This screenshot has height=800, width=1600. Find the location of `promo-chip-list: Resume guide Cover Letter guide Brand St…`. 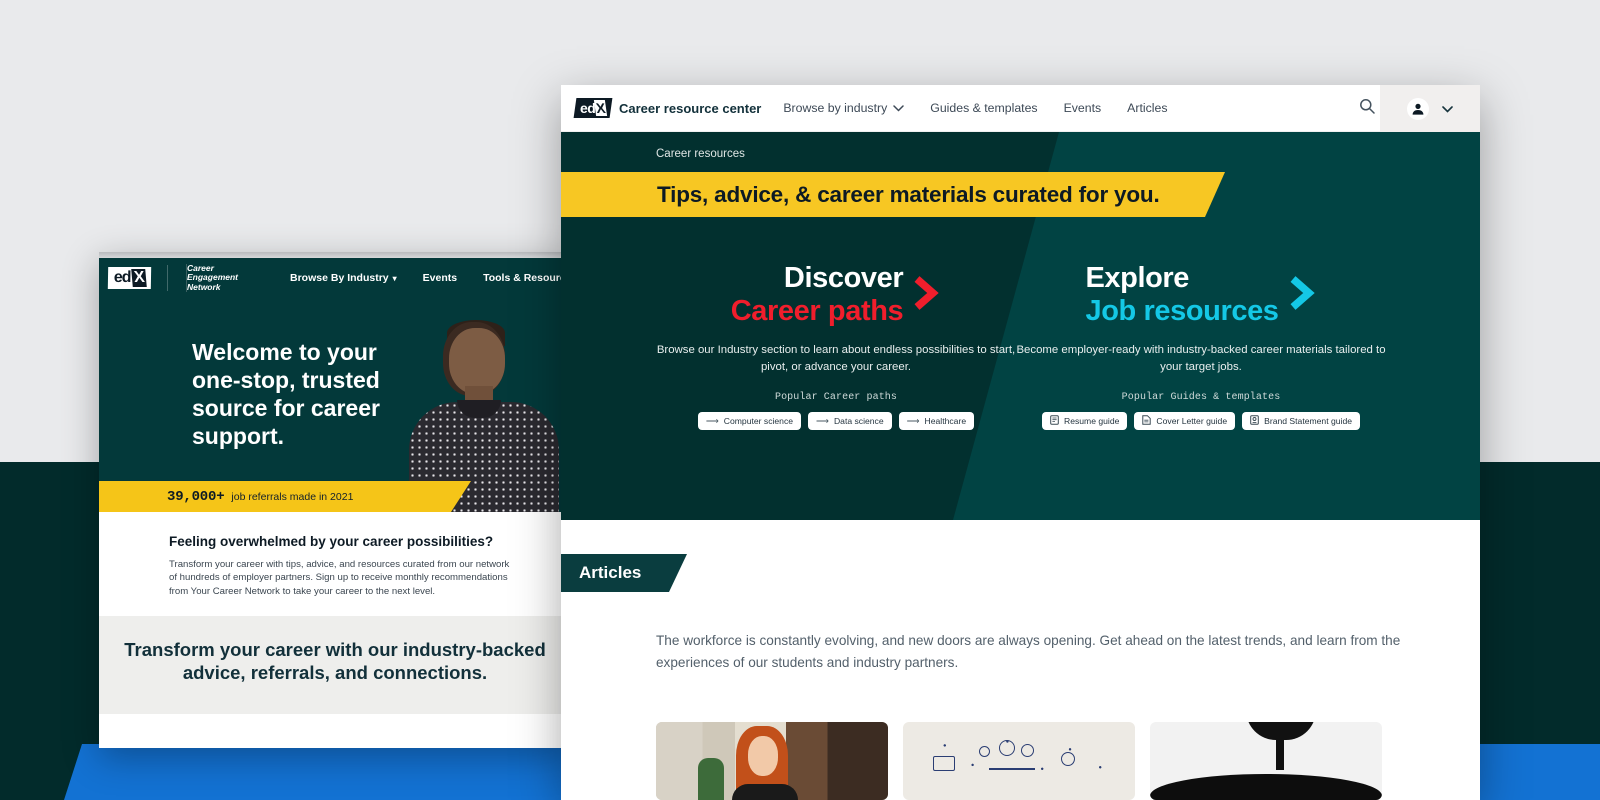

promo-chip-list: Resume guide Cover Letter guide Brand St… is located at coordinates (1201, 421).